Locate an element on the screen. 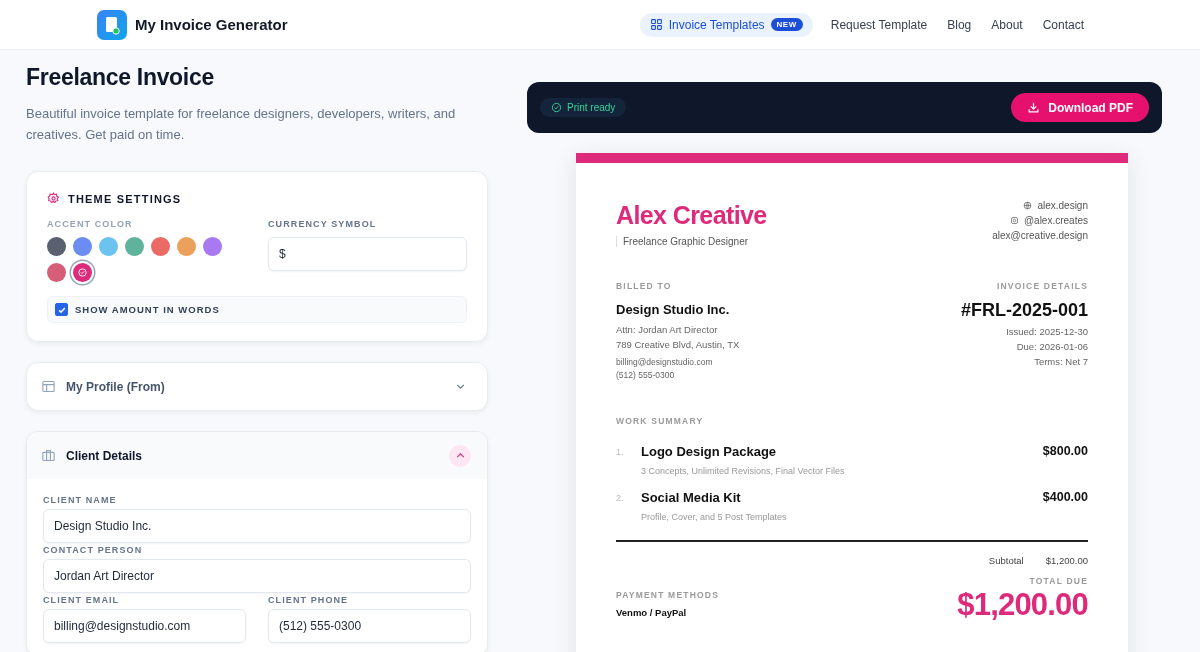 Image resolution: width=1200 pixels, height=652 pixels. text-input: (512) 555-0300 is located at coordinates (369, 626).